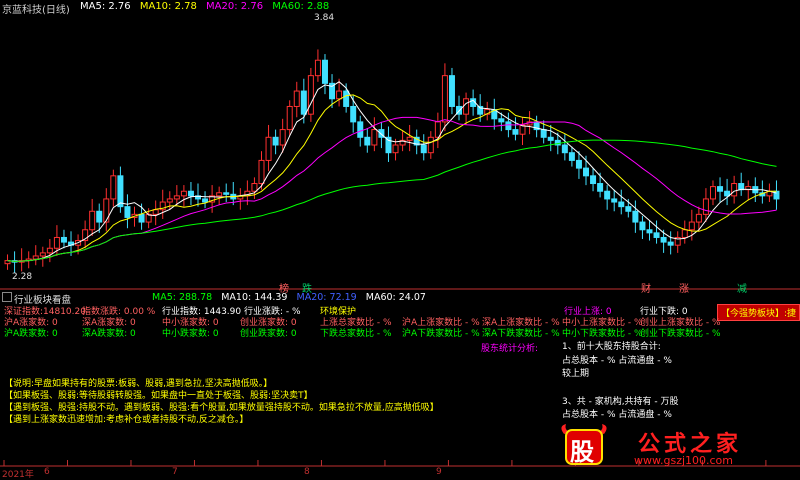  What do you see at coordinates (105, 6) in the screenshot?
I see `ma5-label: MA5: 2.76` at bounding box center [105, 6].